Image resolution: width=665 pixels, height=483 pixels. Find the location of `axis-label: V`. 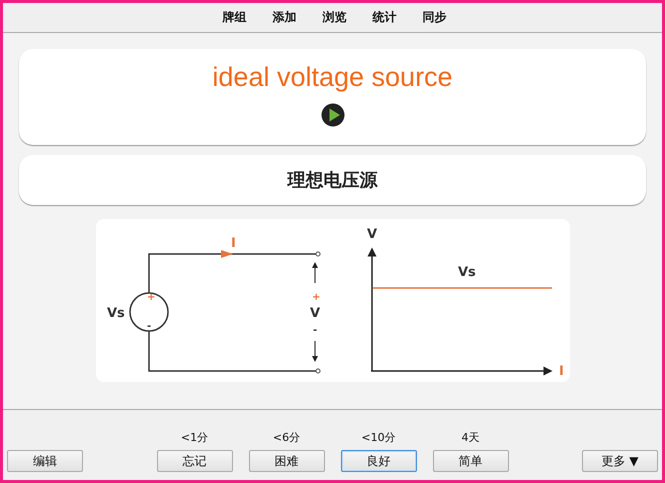

axis-label: V is located at coordinates (371, 234).